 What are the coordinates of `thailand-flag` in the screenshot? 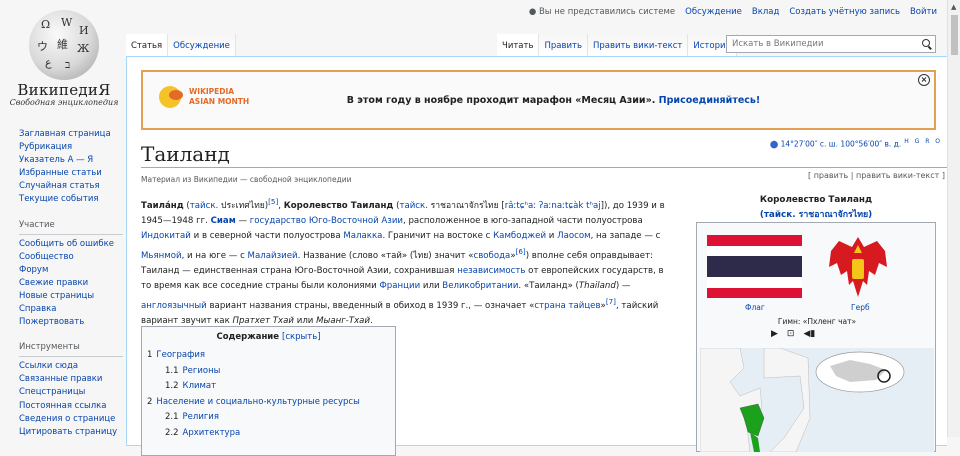 It's located at (754, 266).